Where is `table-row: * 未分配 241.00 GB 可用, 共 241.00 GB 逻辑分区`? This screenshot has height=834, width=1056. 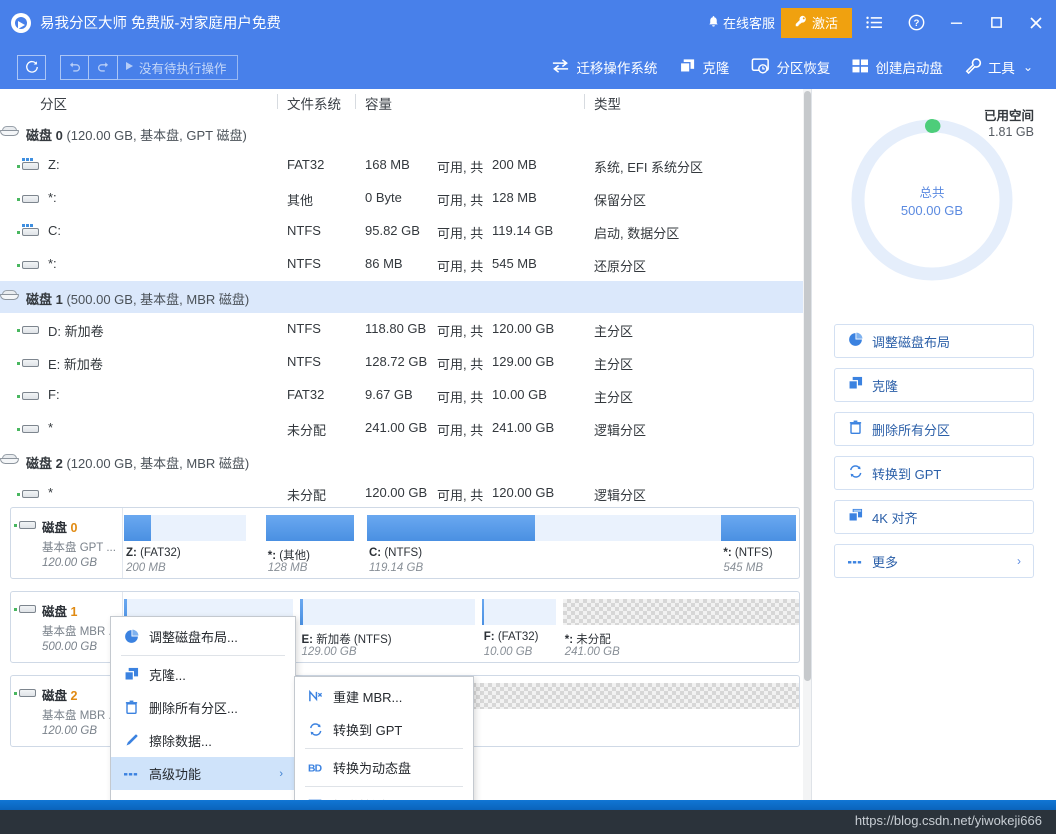
table-row: * 未分配 241.00 GB 可用, 共 241.00 GB 逻辑分区 is located at coordinates (405, 428).